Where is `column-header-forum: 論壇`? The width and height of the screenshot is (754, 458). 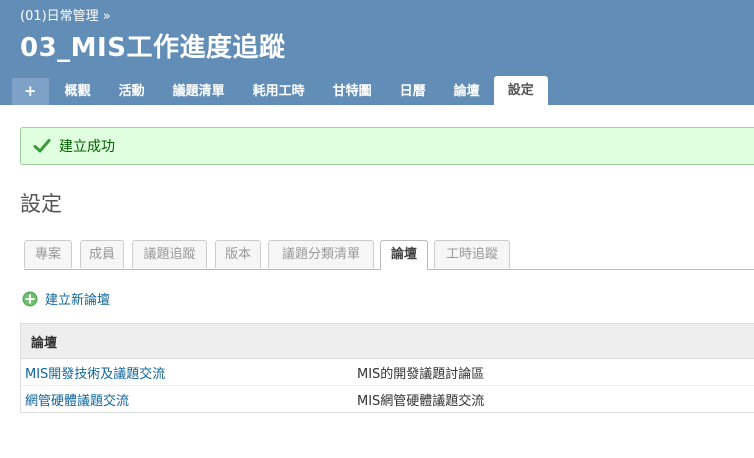 column-header-forum: 論壇 is located at coordinates (44, 343).